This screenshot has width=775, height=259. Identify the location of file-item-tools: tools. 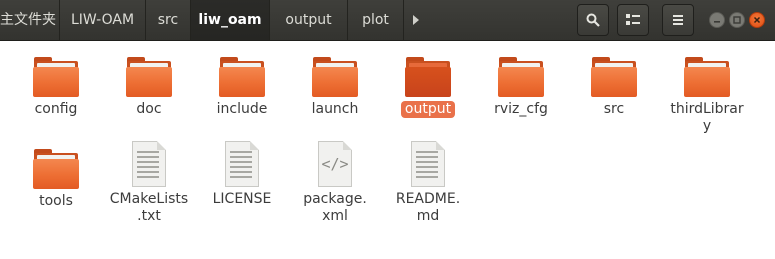
(56, 179).